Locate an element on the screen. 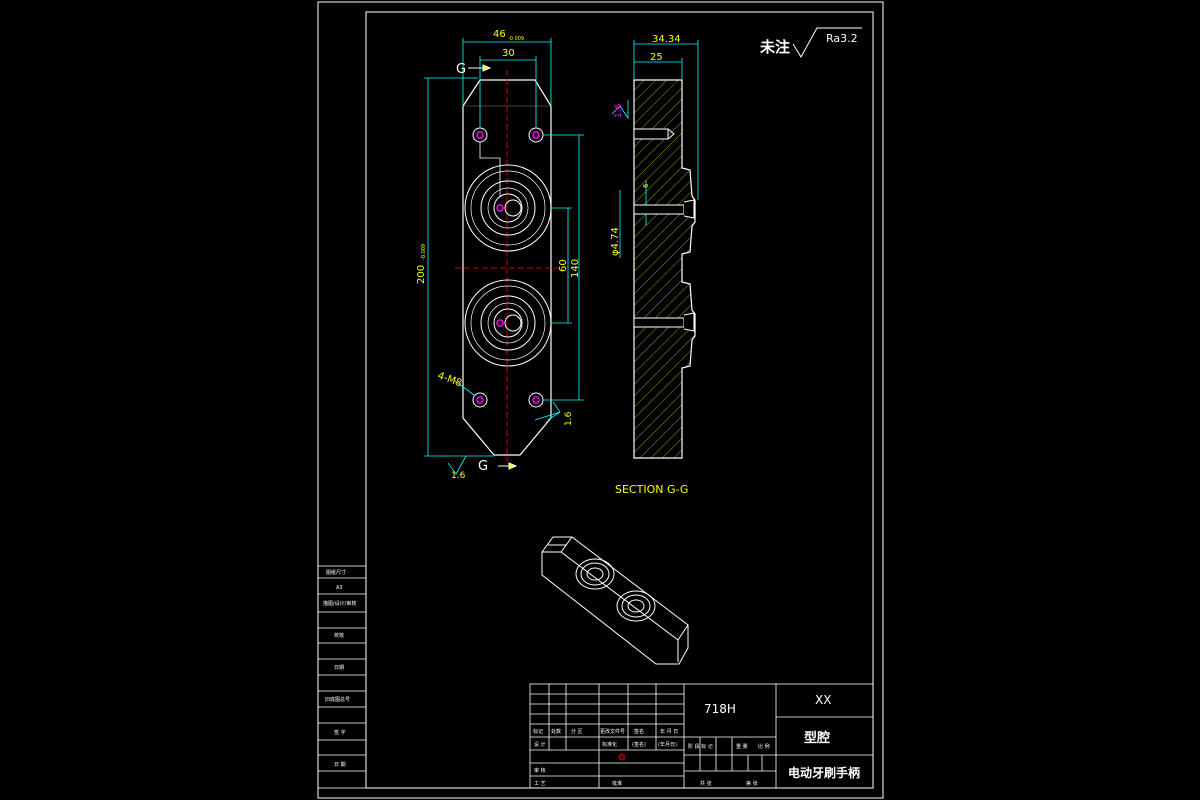  section-letter-bottom: G is located at coordinates (483, 466).